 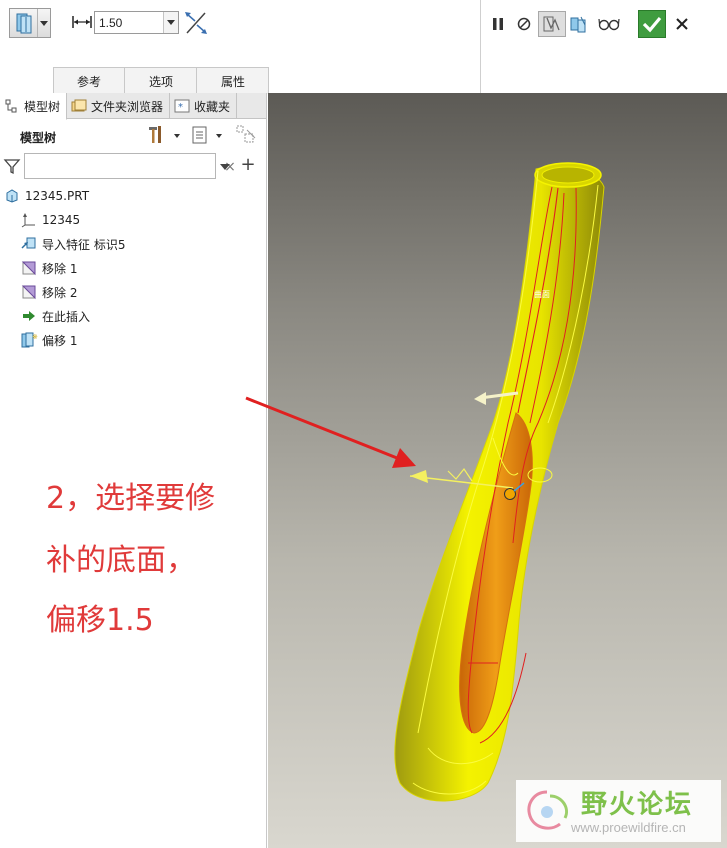 I want to click on part-icon, so click(x=12, y=196).